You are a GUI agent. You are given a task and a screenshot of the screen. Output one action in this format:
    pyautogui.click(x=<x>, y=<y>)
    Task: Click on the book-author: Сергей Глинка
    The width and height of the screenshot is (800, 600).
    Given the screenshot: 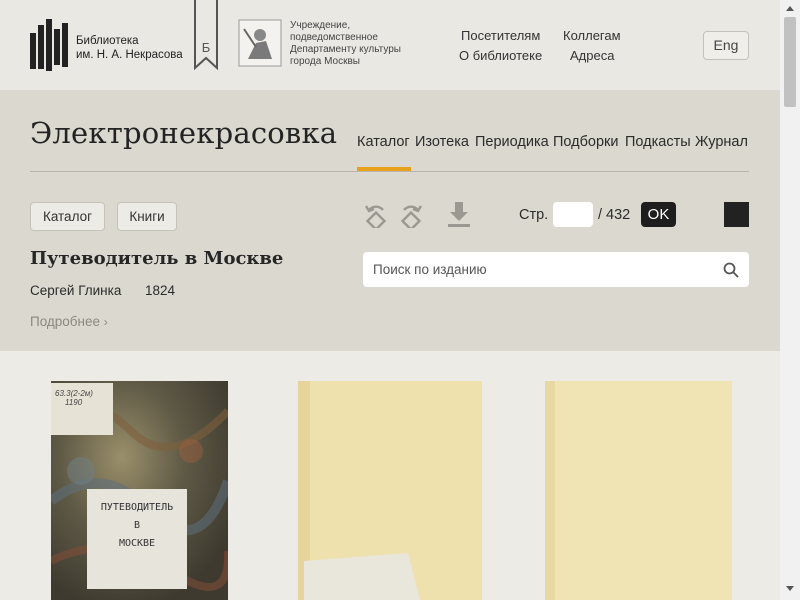 What is the action you would take?
    pyautogui.click(x=75, y=290)
    